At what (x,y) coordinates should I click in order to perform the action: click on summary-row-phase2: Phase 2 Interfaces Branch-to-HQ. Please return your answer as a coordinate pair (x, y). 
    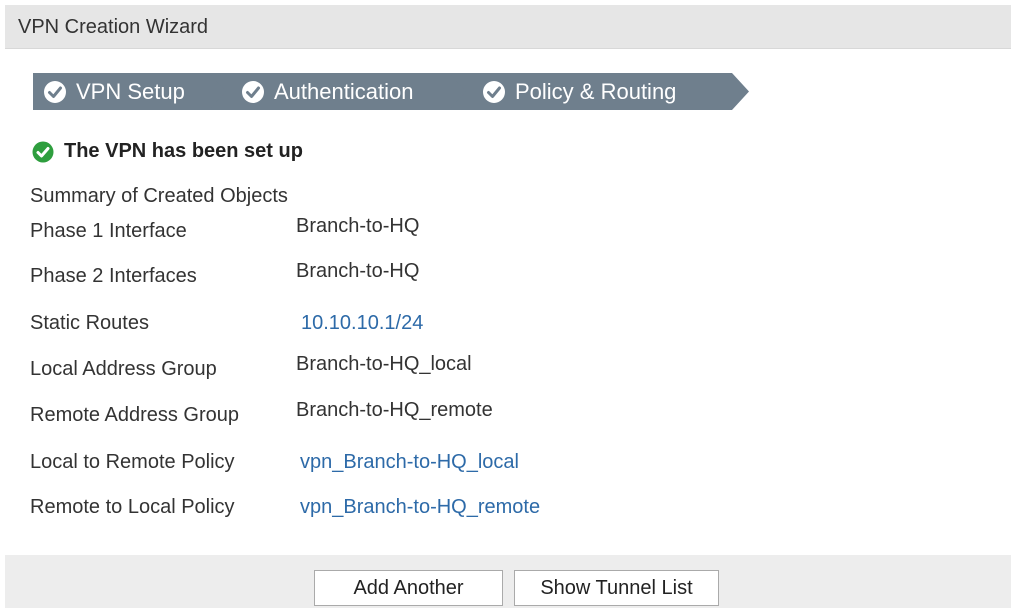
    Looking at the image, I should click on (380, 276).